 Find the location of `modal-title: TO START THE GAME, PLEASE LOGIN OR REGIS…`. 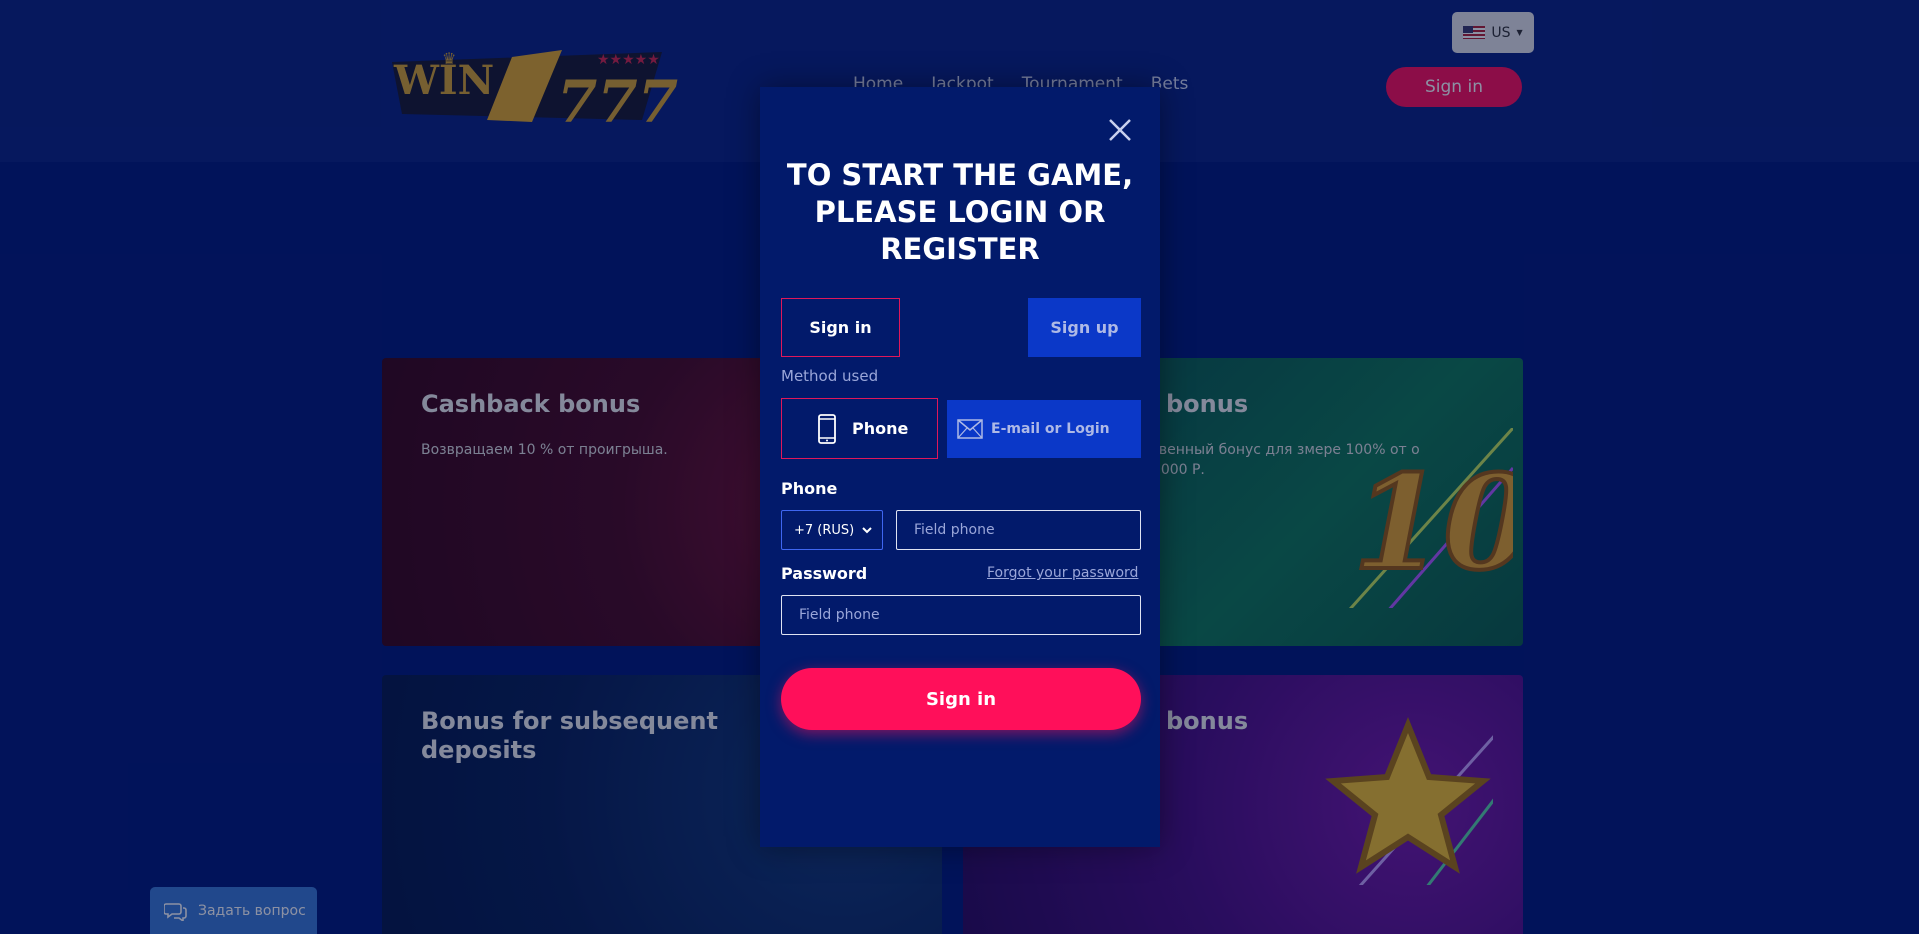

modal-title: TO START THE GAME, PLEASE LOGIN OR REGIS… is located at coordinates (960, 212).